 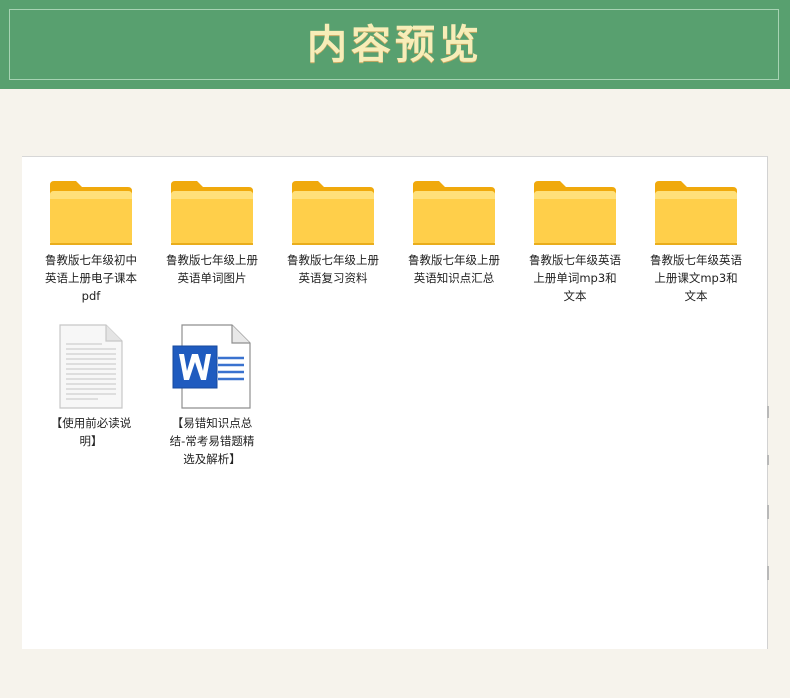 I want to click on folder-item: 鲁教版七年级上册英语知识点汇总, so click(x=454, y=232).